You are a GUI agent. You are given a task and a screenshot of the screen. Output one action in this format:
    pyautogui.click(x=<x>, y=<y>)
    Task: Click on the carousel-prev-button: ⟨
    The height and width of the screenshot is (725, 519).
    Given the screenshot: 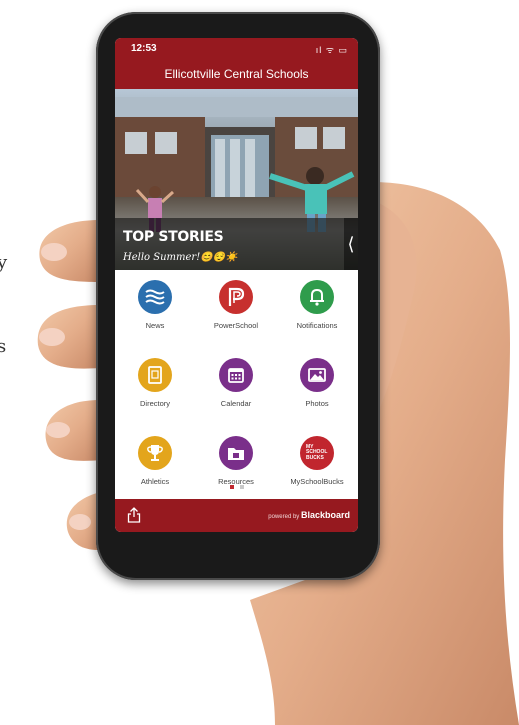 What is the action you would take?
    pyautogui.click(x=351, y=244)
    